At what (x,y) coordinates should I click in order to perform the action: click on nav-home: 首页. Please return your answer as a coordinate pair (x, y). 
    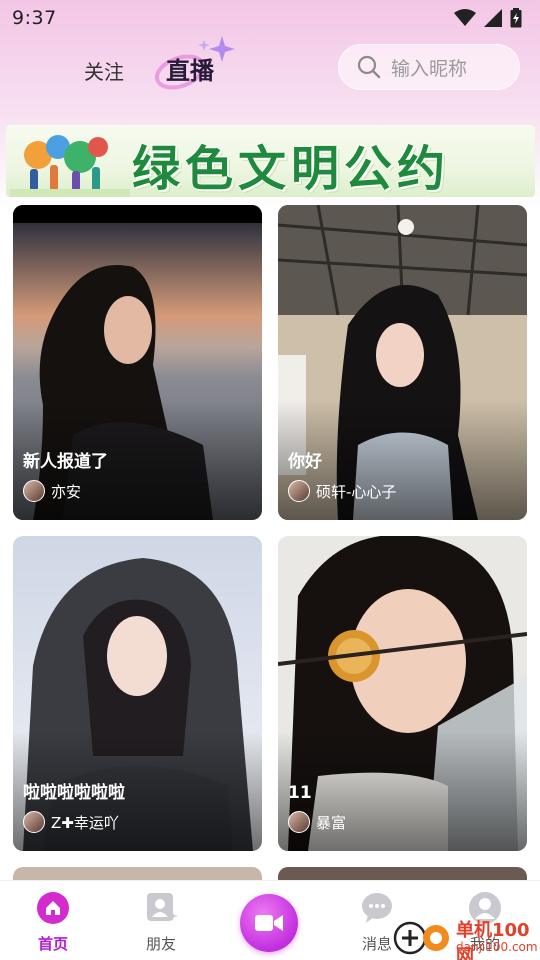
    Looking at the image, I should click on (53, 920).